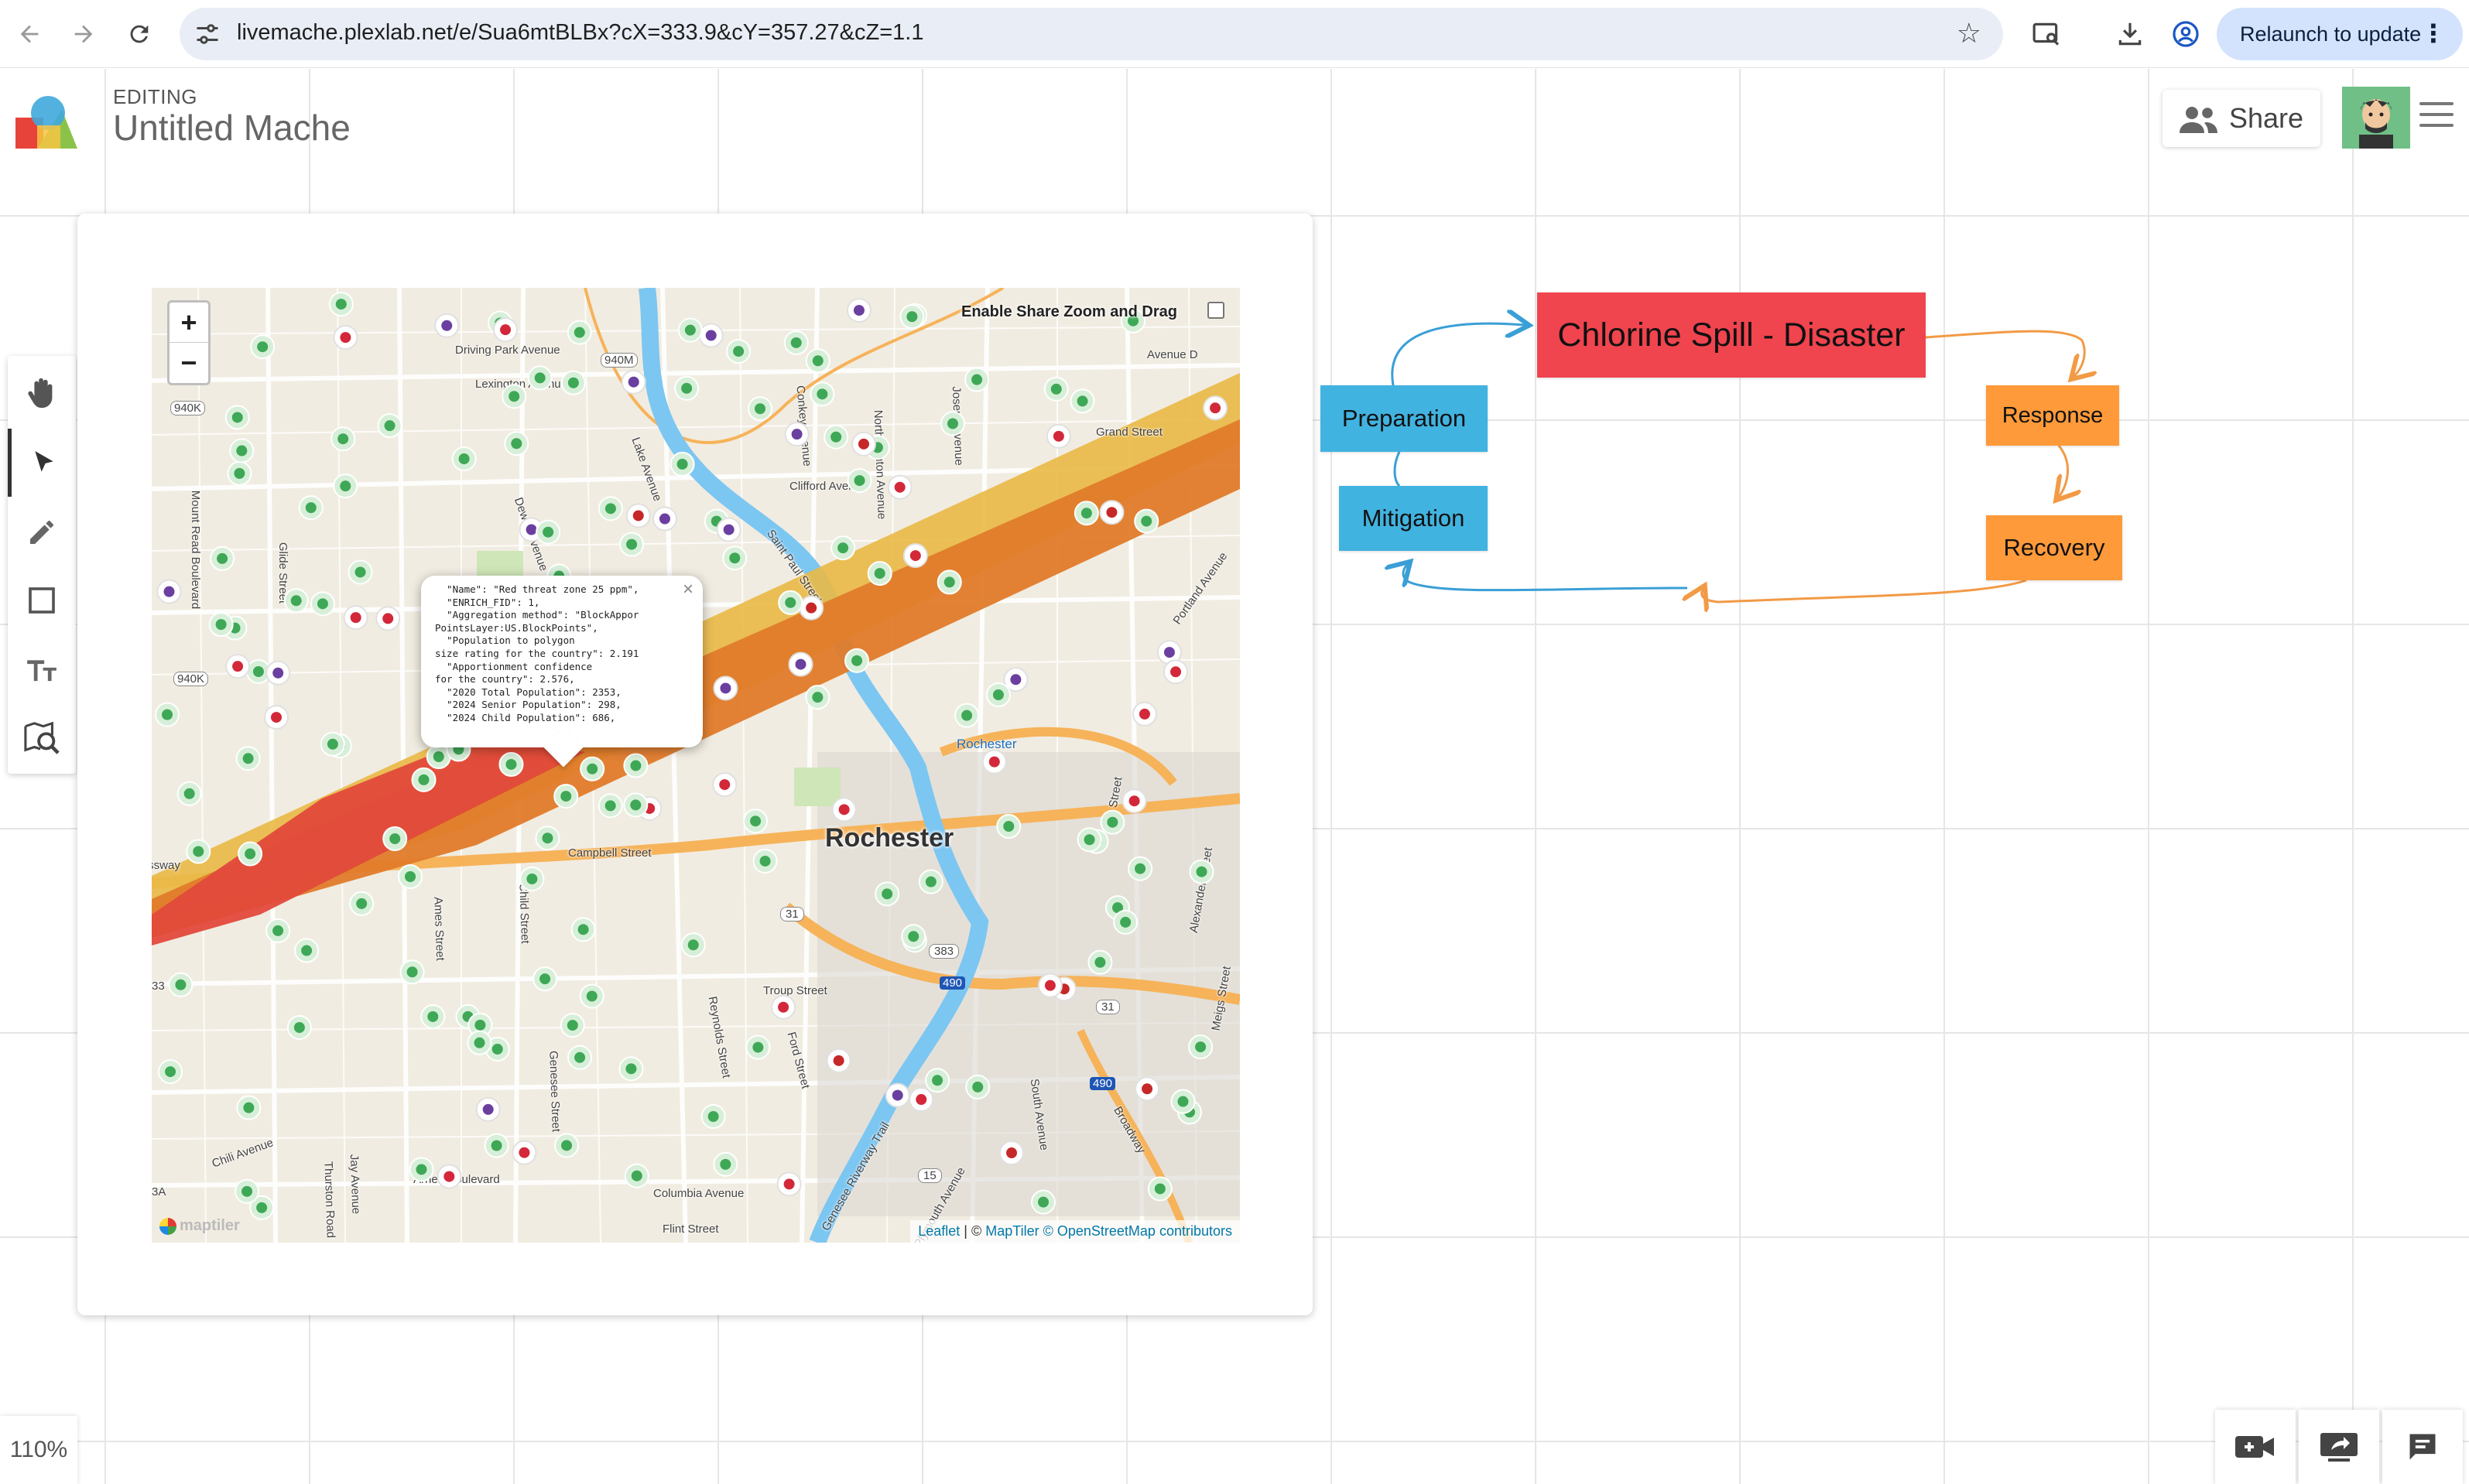 This screenshot has width=2469, height=1484. I want to click on bookmark-star-icon: ☆, so click(1969, 34).